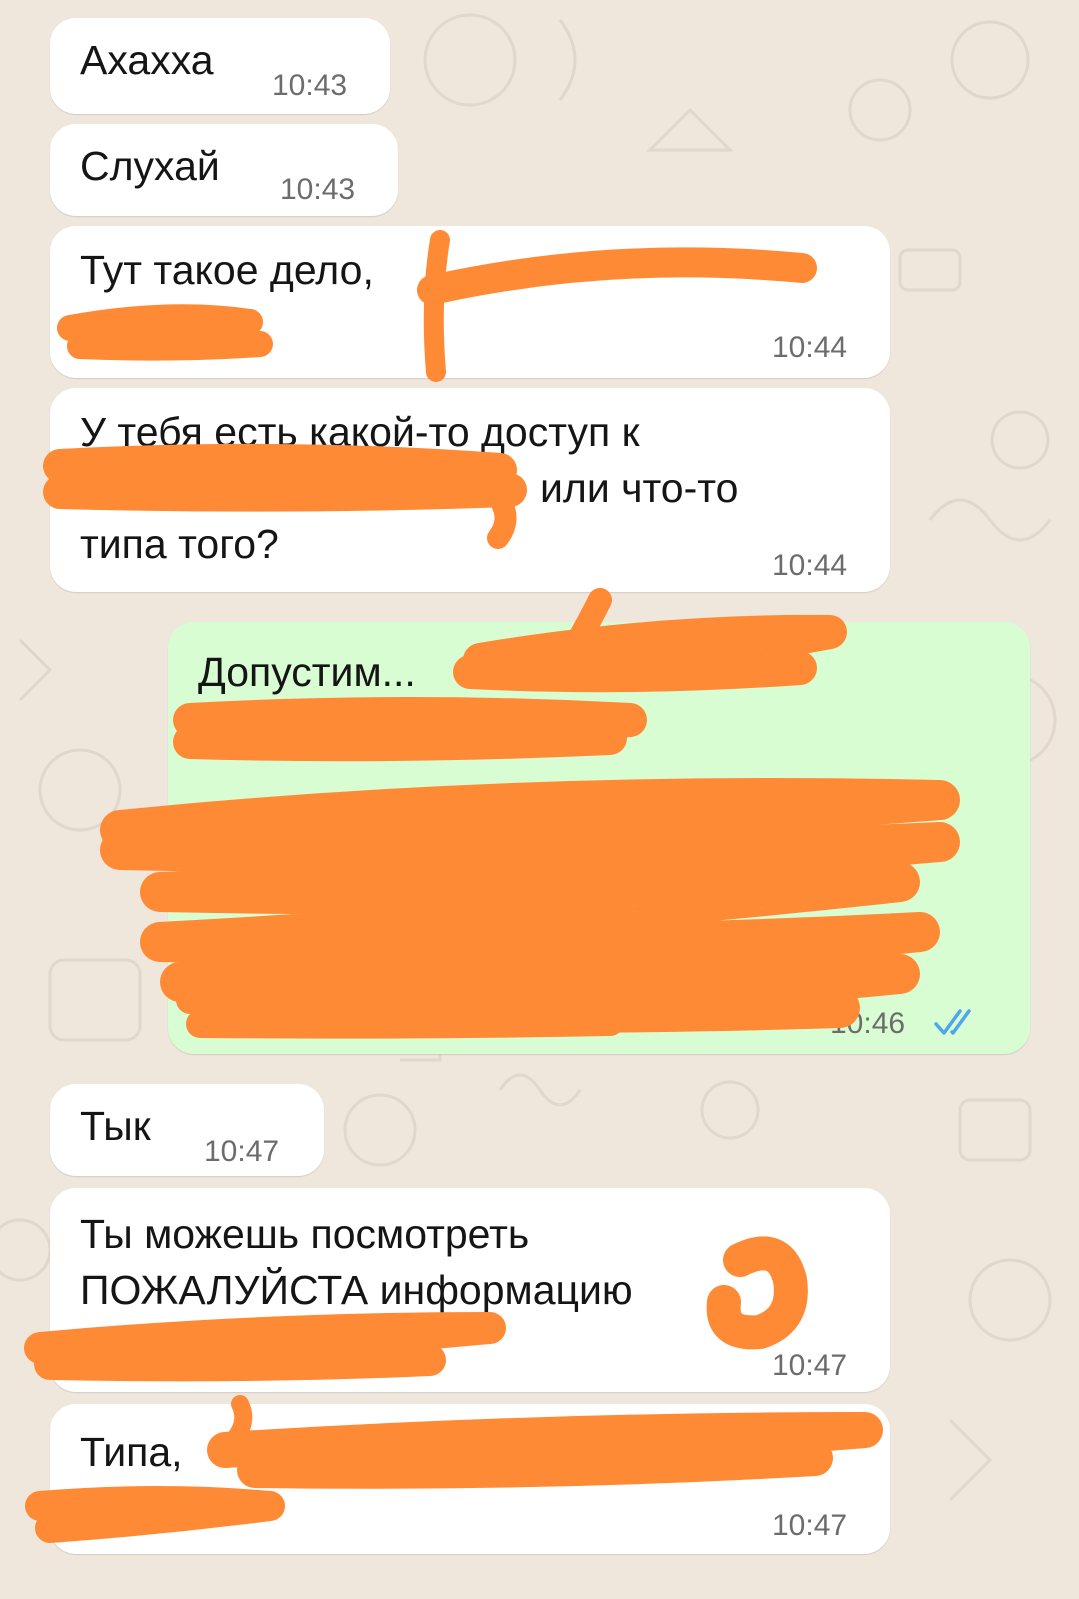  What do you see at coordinates (224, 170) in the screenshot?
I see `message-bubble-incoming: Слухай 10:43` at bounding box center [224, 170].